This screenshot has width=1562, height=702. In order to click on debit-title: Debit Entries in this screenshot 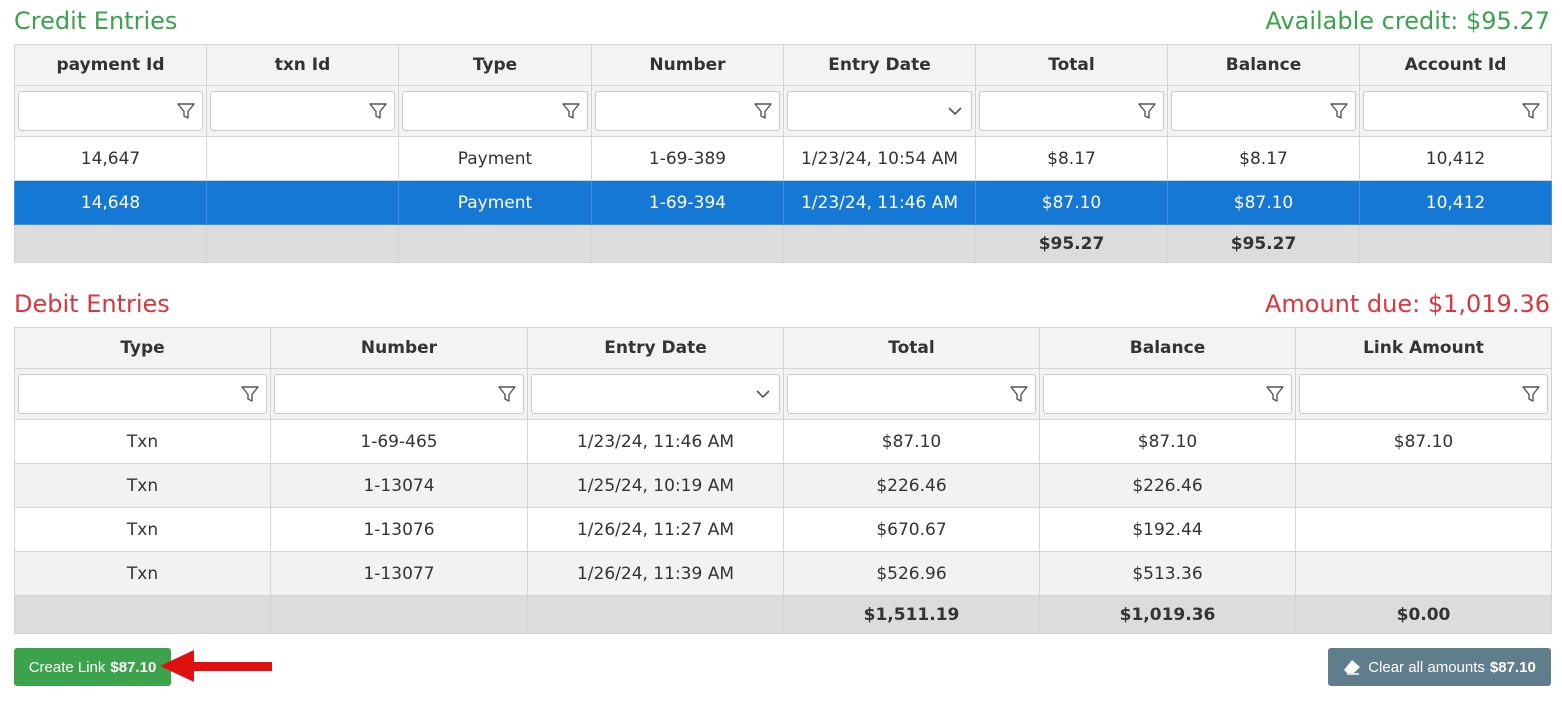, I will do `click(92, 304)`.